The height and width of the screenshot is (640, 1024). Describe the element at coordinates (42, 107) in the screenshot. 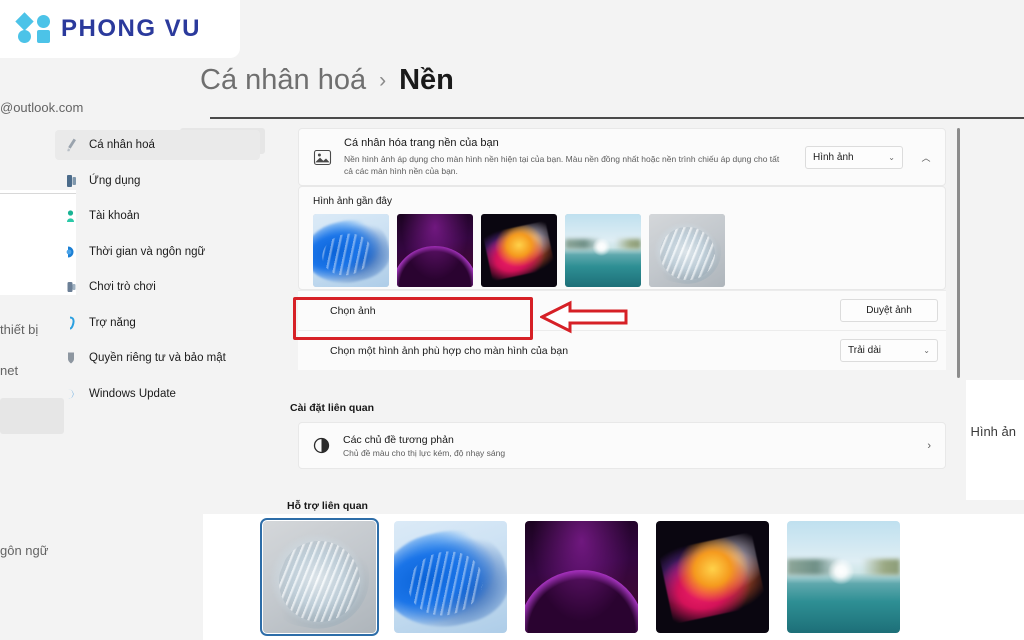

I see `underlying-email-text: @outlook.com` at that location.